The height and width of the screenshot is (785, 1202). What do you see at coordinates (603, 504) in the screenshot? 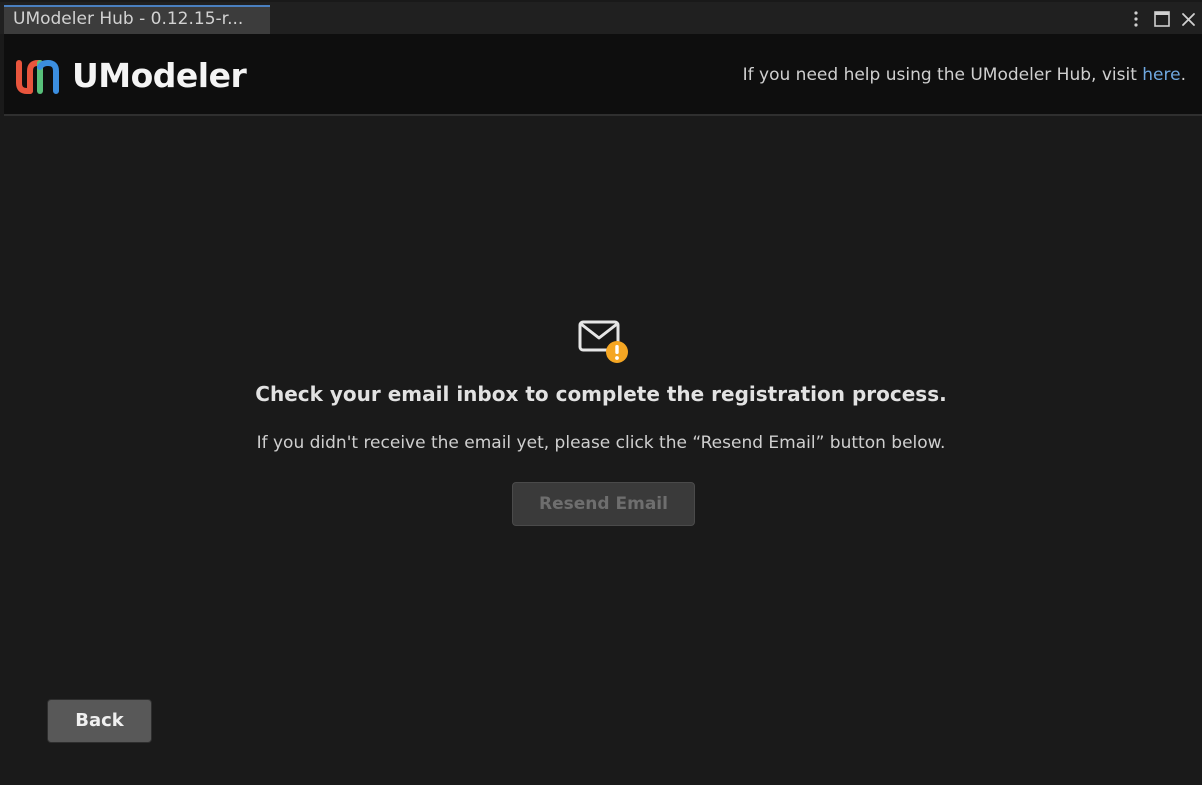
I see `resend-email-button: Resend Email` at bounding box center [603, 504].